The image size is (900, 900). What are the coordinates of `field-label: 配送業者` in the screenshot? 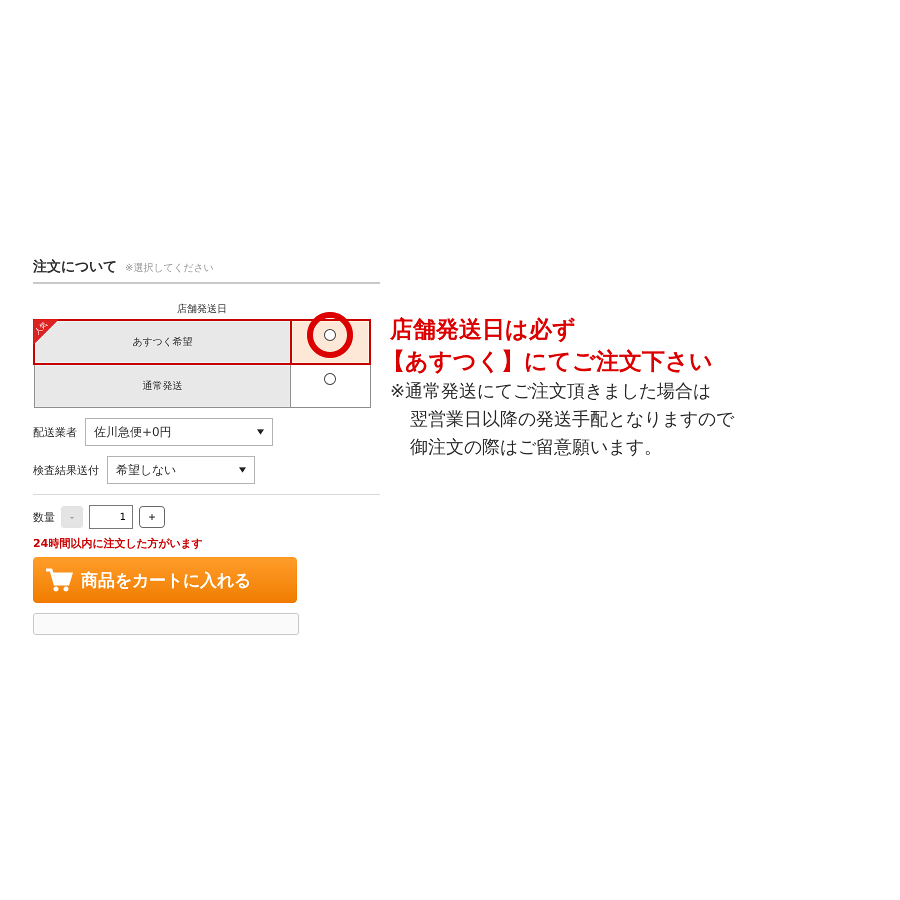 It's located at (55, 432).